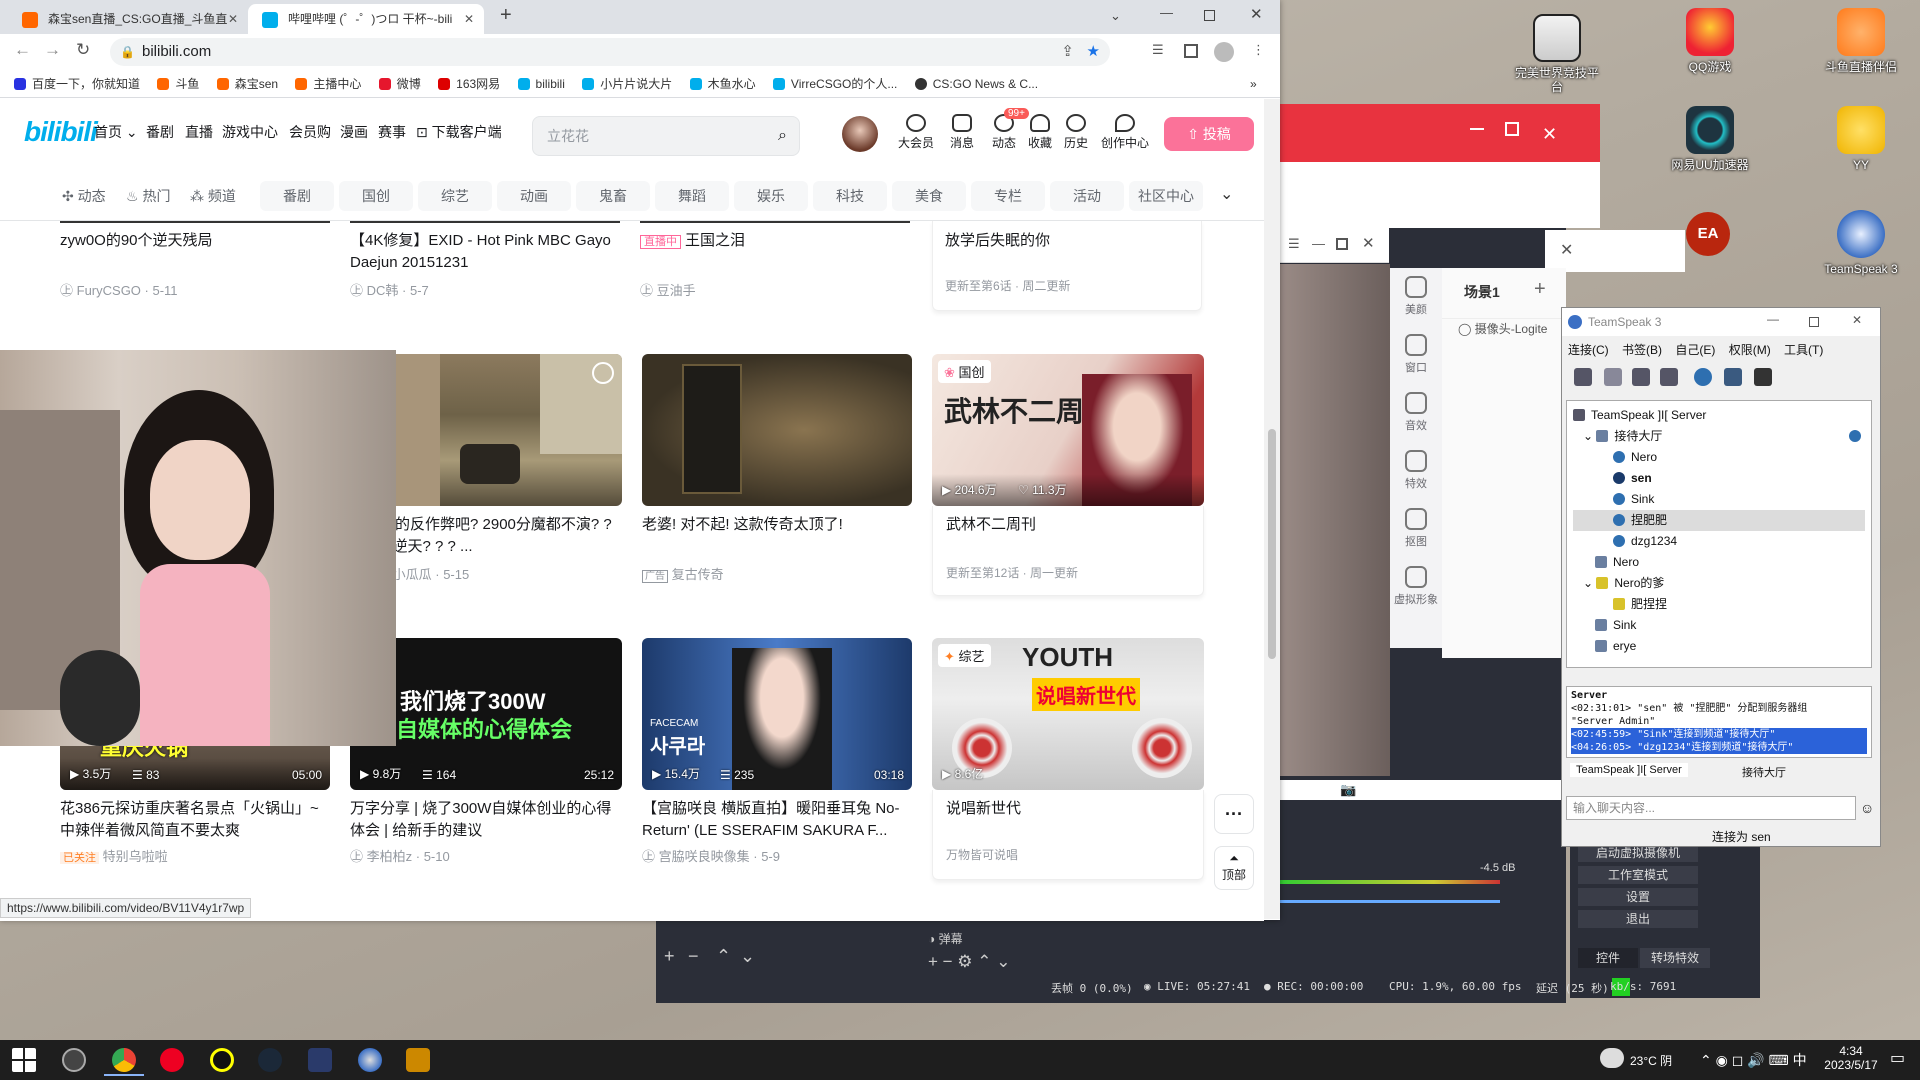 This screenshot has width=1920, height=1080. I want to click on up-icon: ⌃, so click(723, 956).